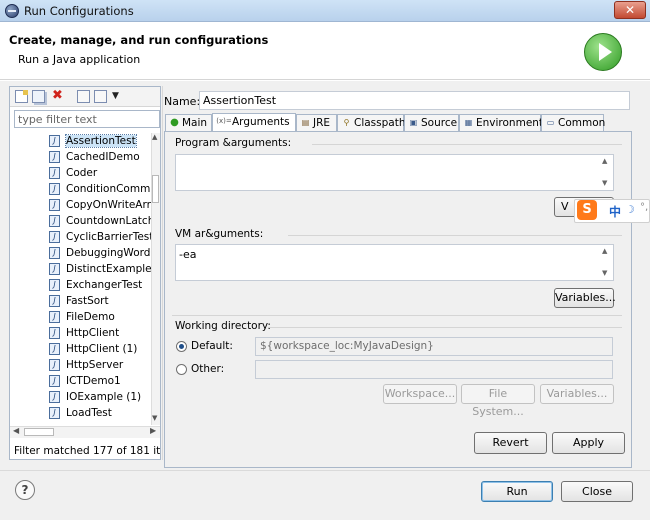 This screenshot has height=520, width=650. What do you see at coordinates (380, 123) in the screenshot?
I see `tab-label: Classpath` at bounding box center [380, 123].